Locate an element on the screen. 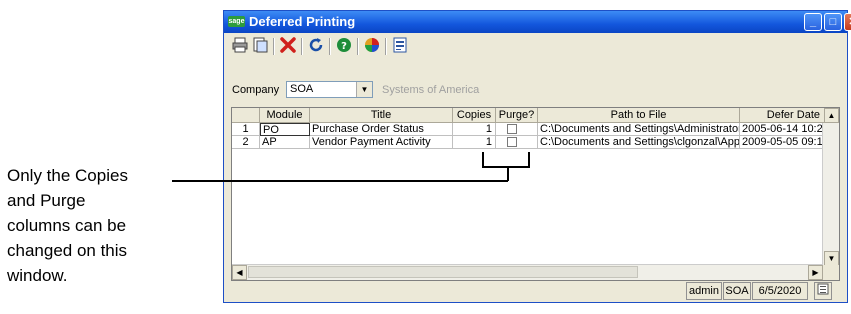  status-date: 6/5/2020 is located at coordinates (780, 291).